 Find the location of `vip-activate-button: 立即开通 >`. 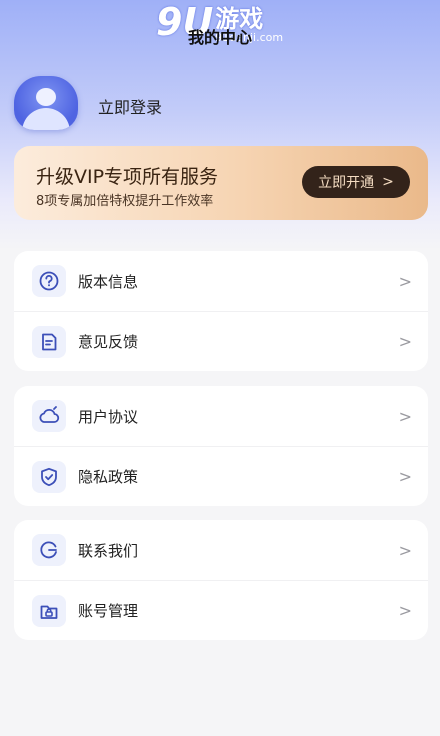

vip-activate-button: 立即开通 > is located at coordinates (356, 182).